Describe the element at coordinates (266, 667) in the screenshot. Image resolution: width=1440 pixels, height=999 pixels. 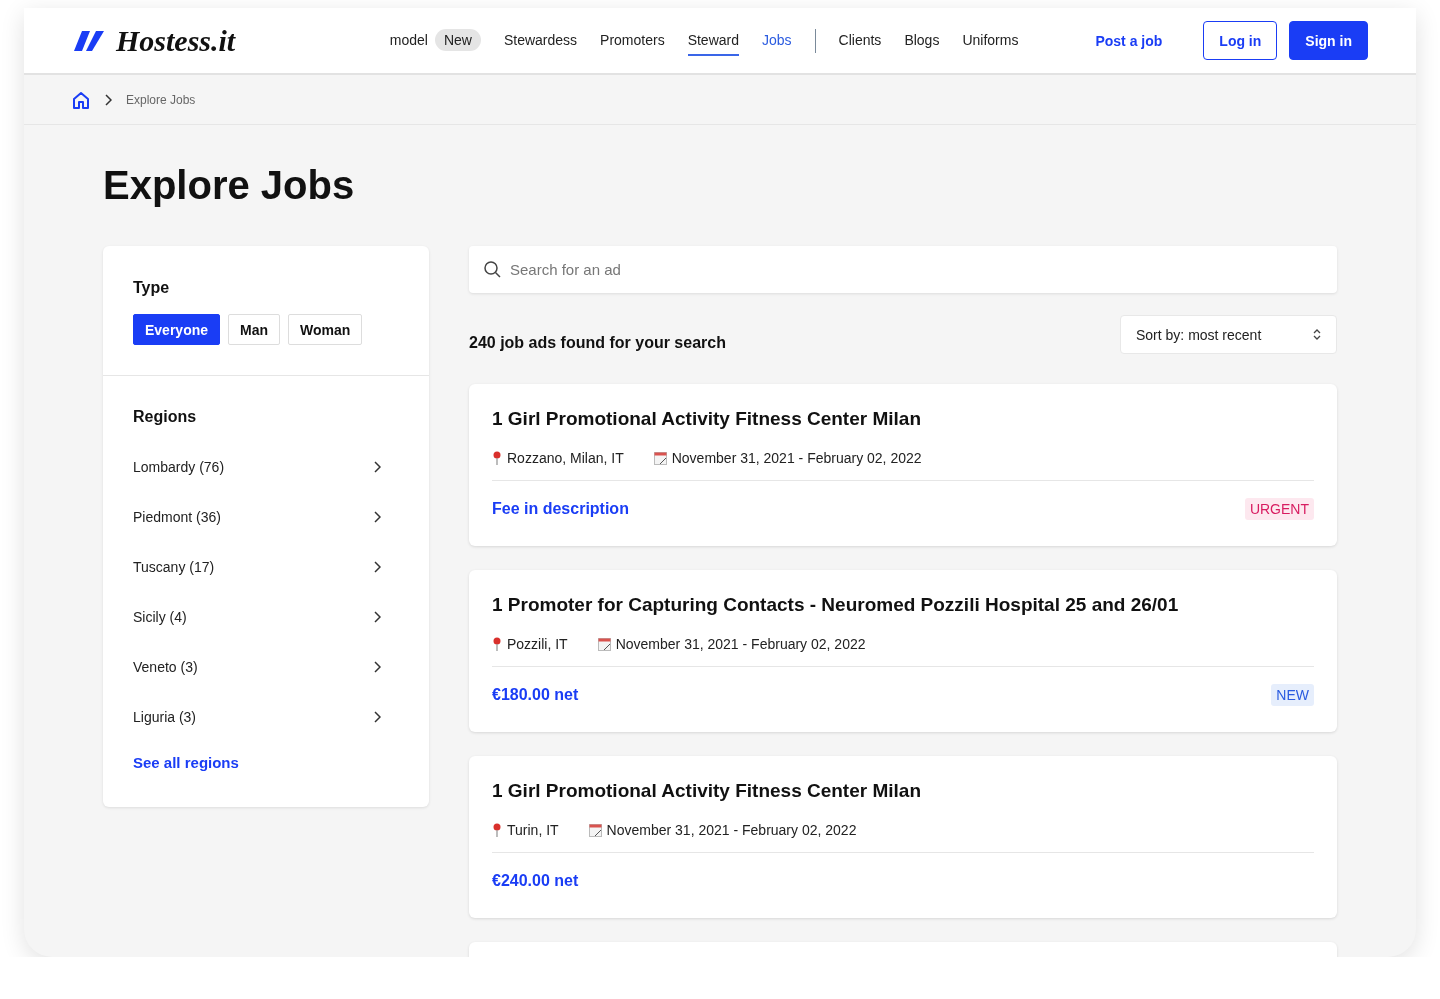
I see `region-item: Veneto (3)` at that location.